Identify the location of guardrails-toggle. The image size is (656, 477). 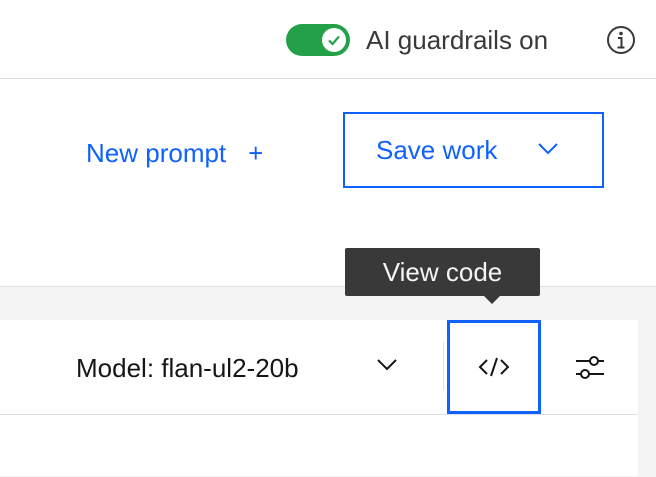
(318, 40).